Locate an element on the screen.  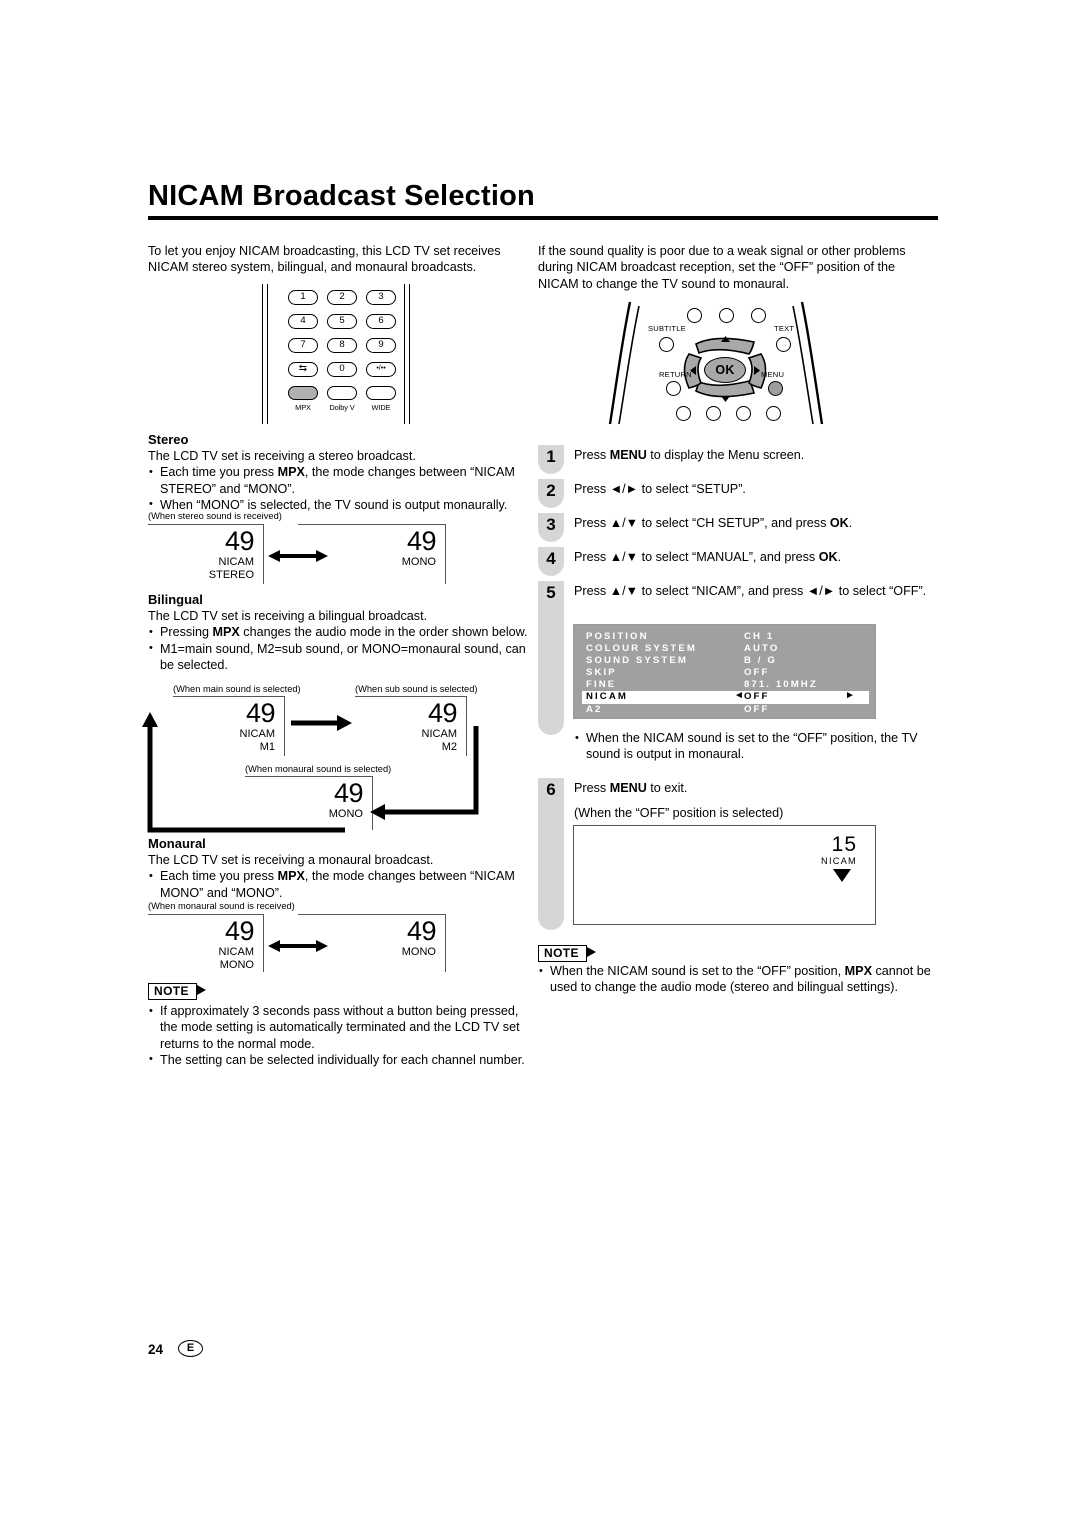
monaural-diagram-caption: (When monaural sound is received) is located at coordinates (221, 906).